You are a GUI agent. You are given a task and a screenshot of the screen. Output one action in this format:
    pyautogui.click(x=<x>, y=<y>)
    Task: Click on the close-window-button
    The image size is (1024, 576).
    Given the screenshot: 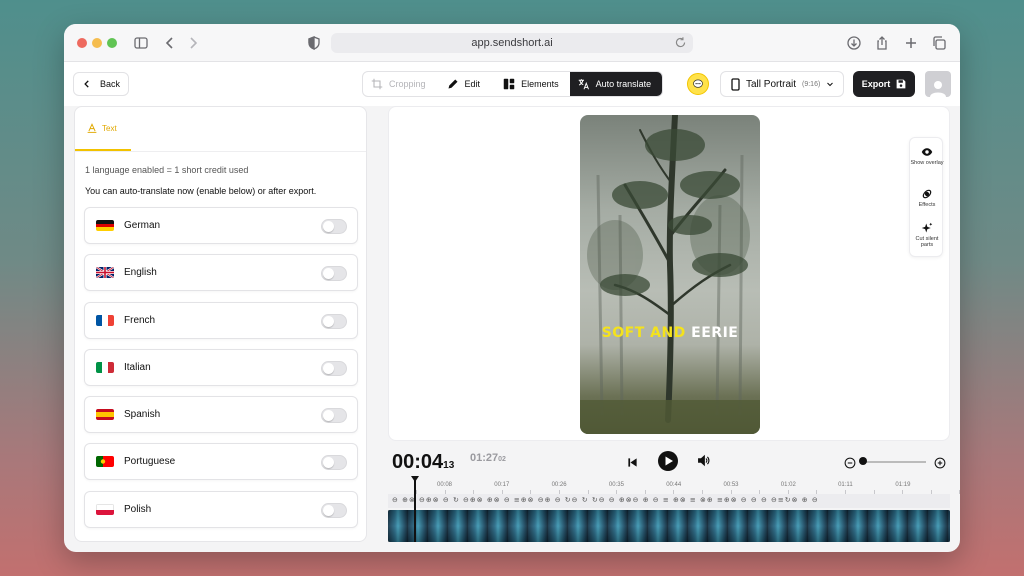 What is the action you would take?
    pyautogui.click(x=82, y=43)
    